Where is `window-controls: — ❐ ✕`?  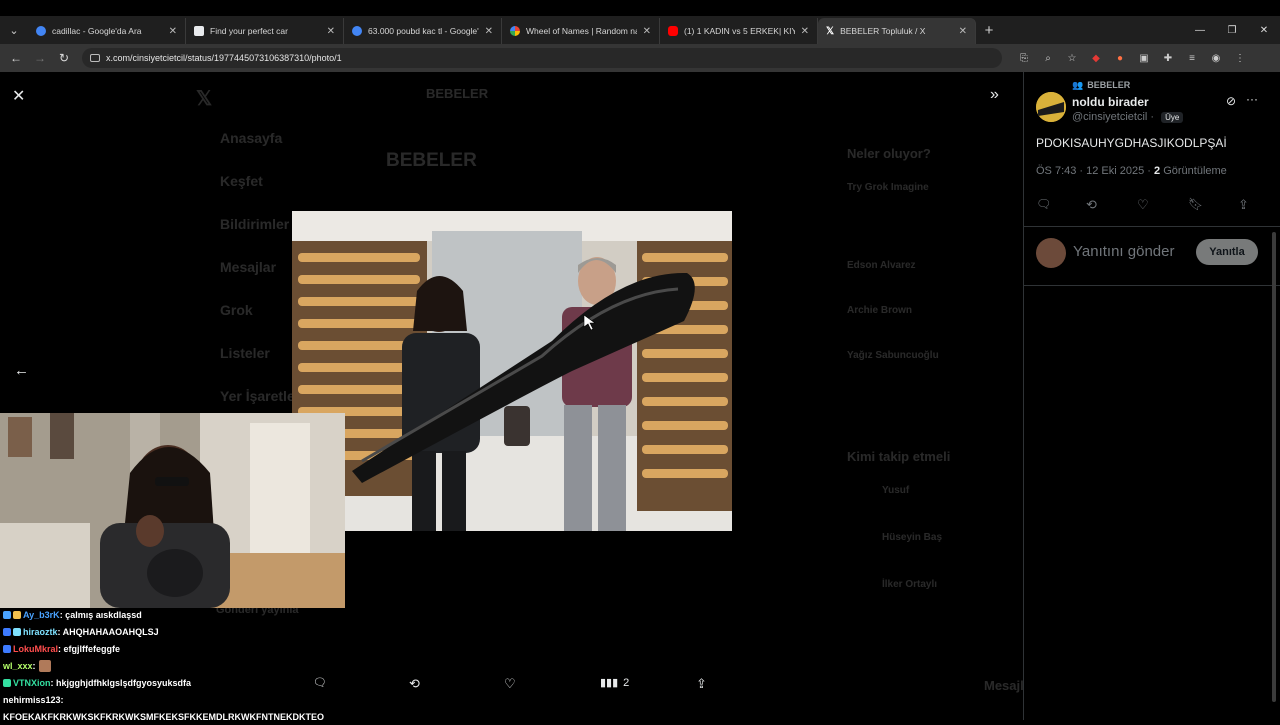
window-controls: — ❐ ✕ is located at coordinates (1232, 30).